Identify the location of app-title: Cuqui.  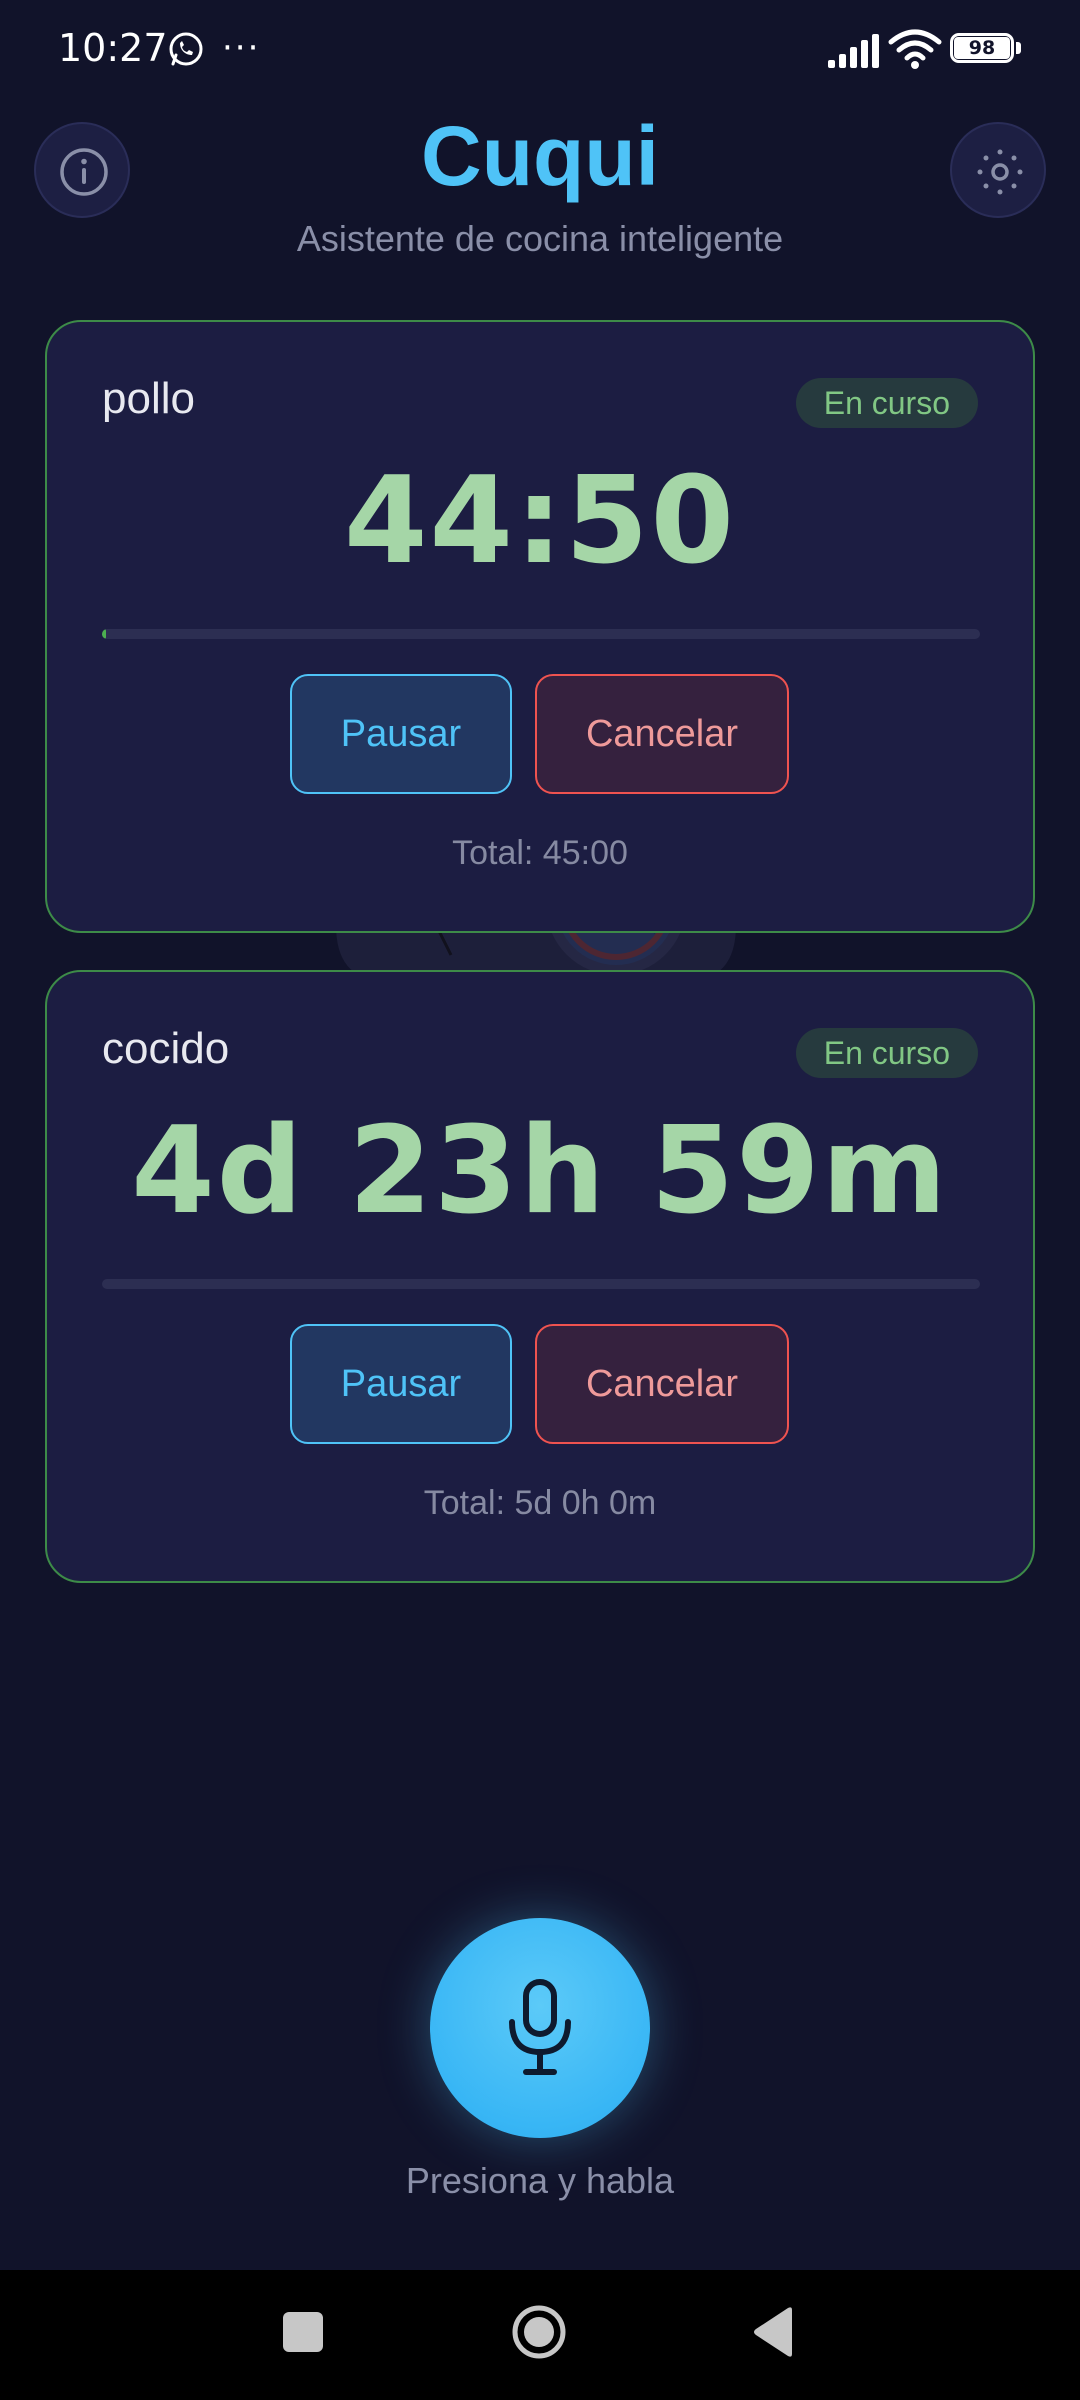
(540, 156).